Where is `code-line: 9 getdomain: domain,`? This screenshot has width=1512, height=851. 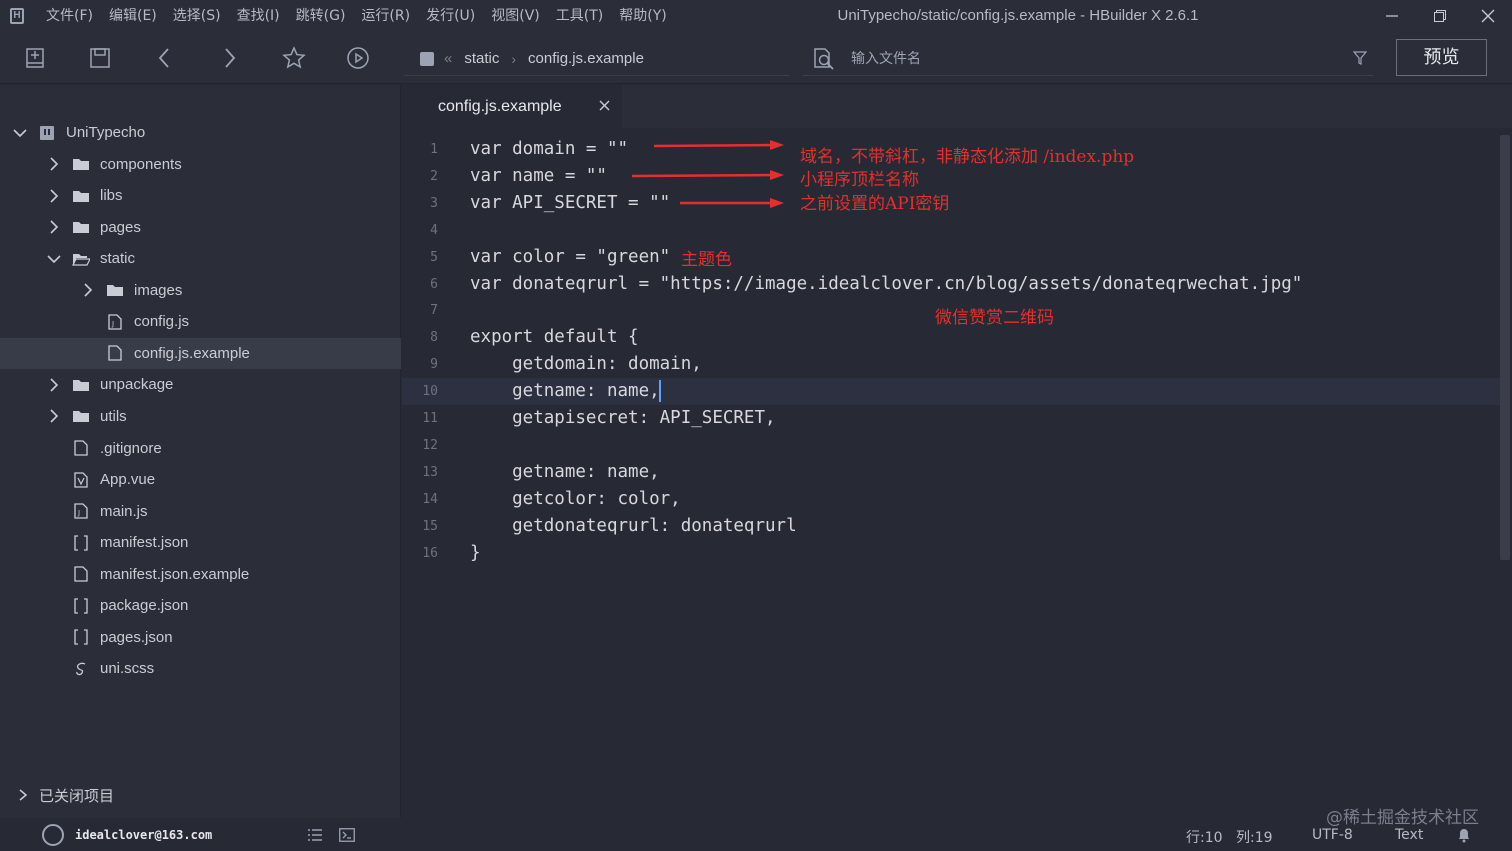 code-line: 9 getdomain: domain, is located at coordinates (952, 364).